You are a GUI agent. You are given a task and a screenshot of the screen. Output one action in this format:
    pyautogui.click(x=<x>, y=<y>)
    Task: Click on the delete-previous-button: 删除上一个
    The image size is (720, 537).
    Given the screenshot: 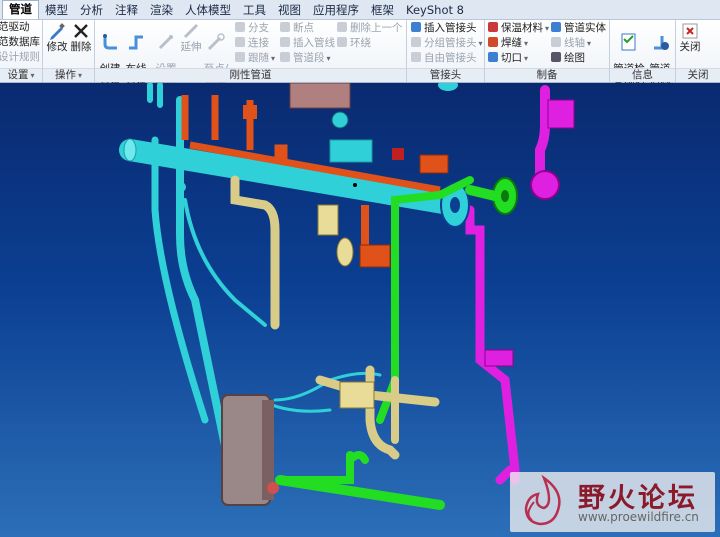 What is the action you would take?
    pyautogui.click(x=370, y=28)
    